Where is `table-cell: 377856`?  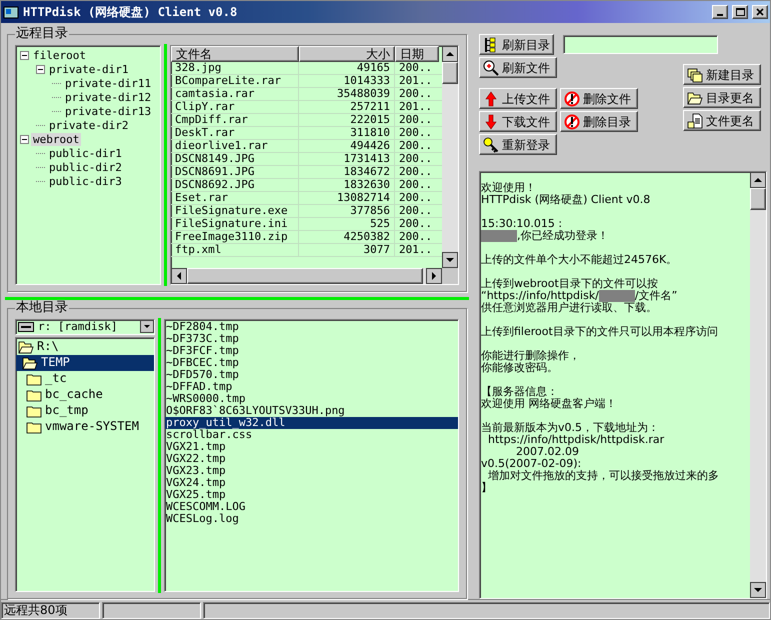
table-cell: 377856 is located at coordinates (347, 211).